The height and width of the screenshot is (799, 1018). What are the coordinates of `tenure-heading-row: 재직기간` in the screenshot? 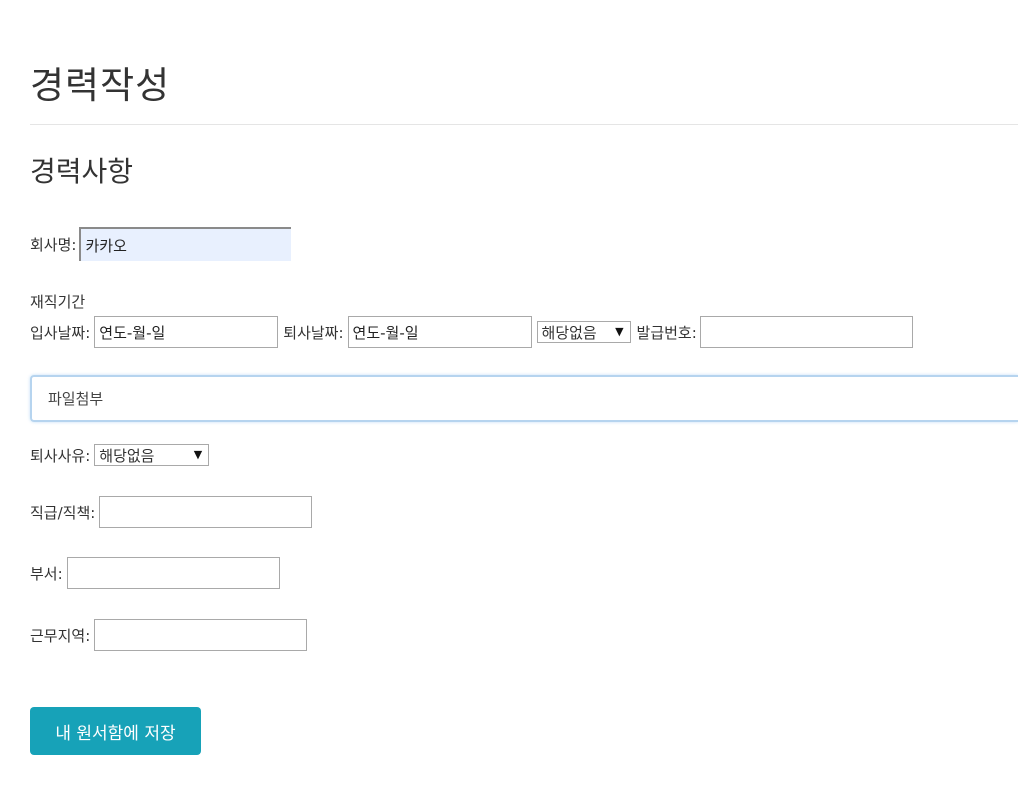 It's located at (57, 301).